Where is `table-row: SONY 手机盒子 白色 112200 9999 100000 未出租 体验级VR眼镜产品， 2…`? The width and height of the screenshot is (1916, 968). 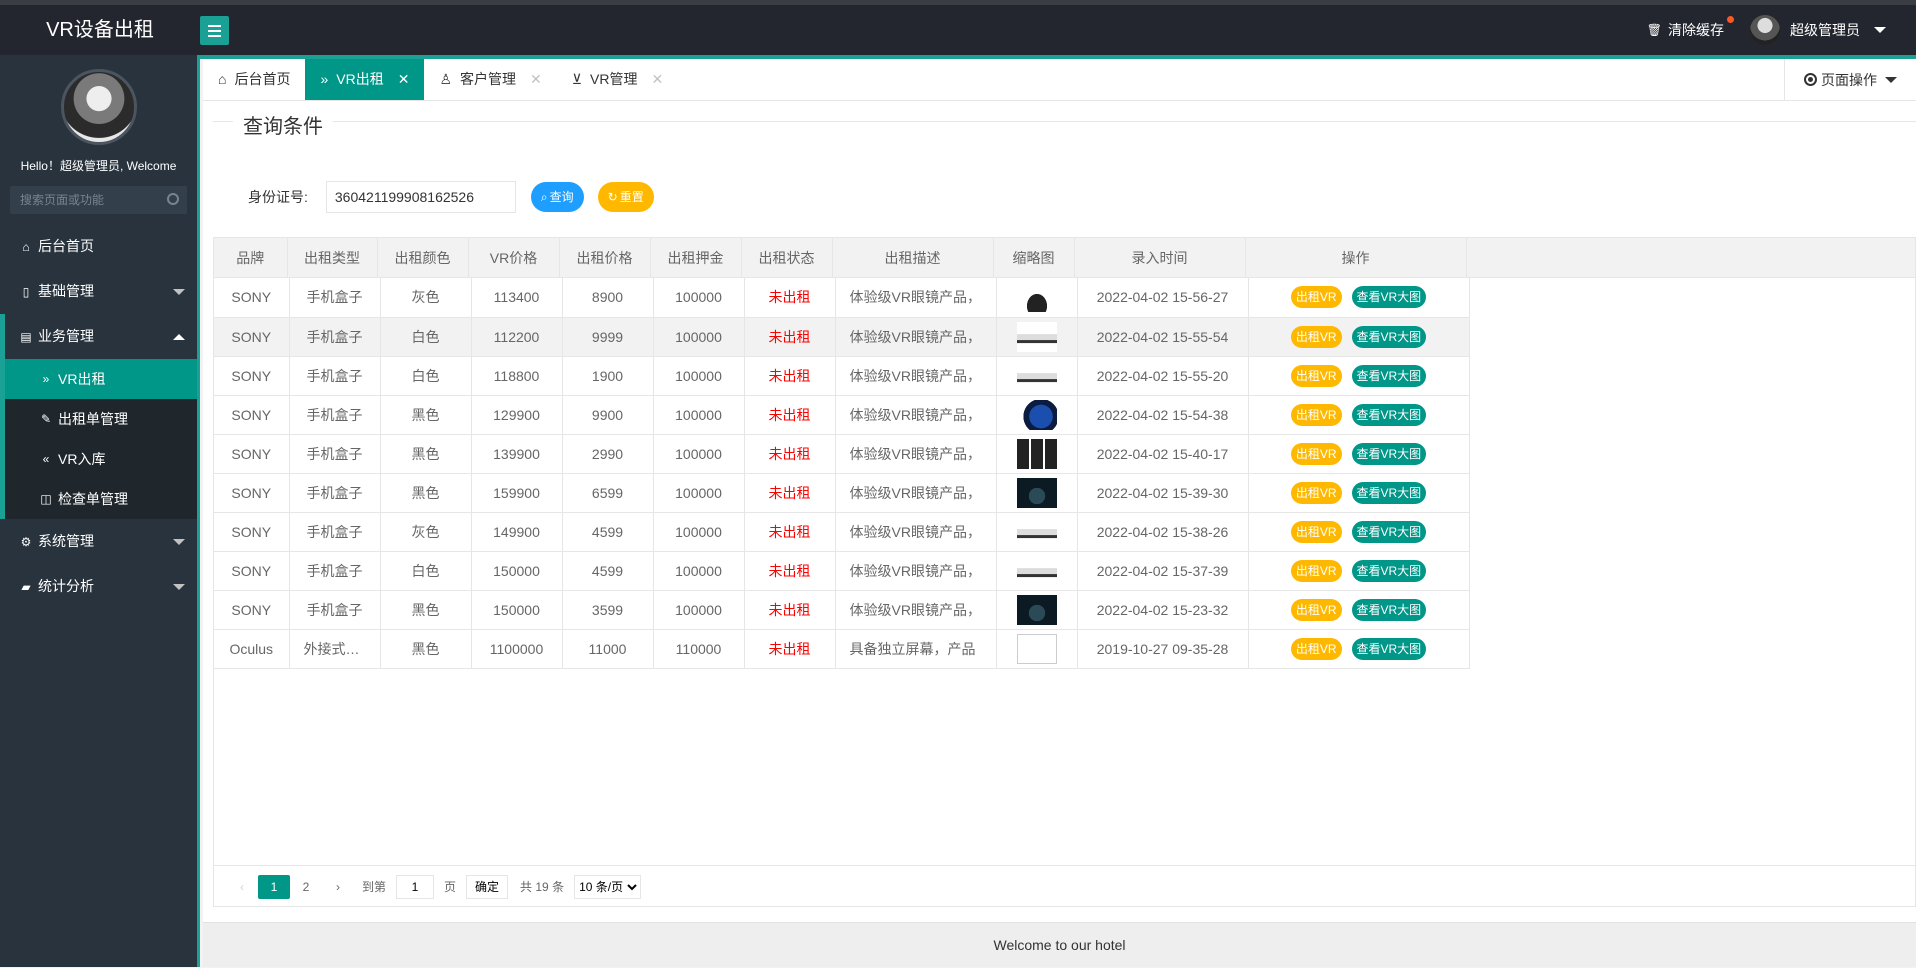
table-row: SONY 手机盒子 白色 112200 9999 100000 未出租 体验级VR眼镜产品， 2… is located at coordinates (842, 337).